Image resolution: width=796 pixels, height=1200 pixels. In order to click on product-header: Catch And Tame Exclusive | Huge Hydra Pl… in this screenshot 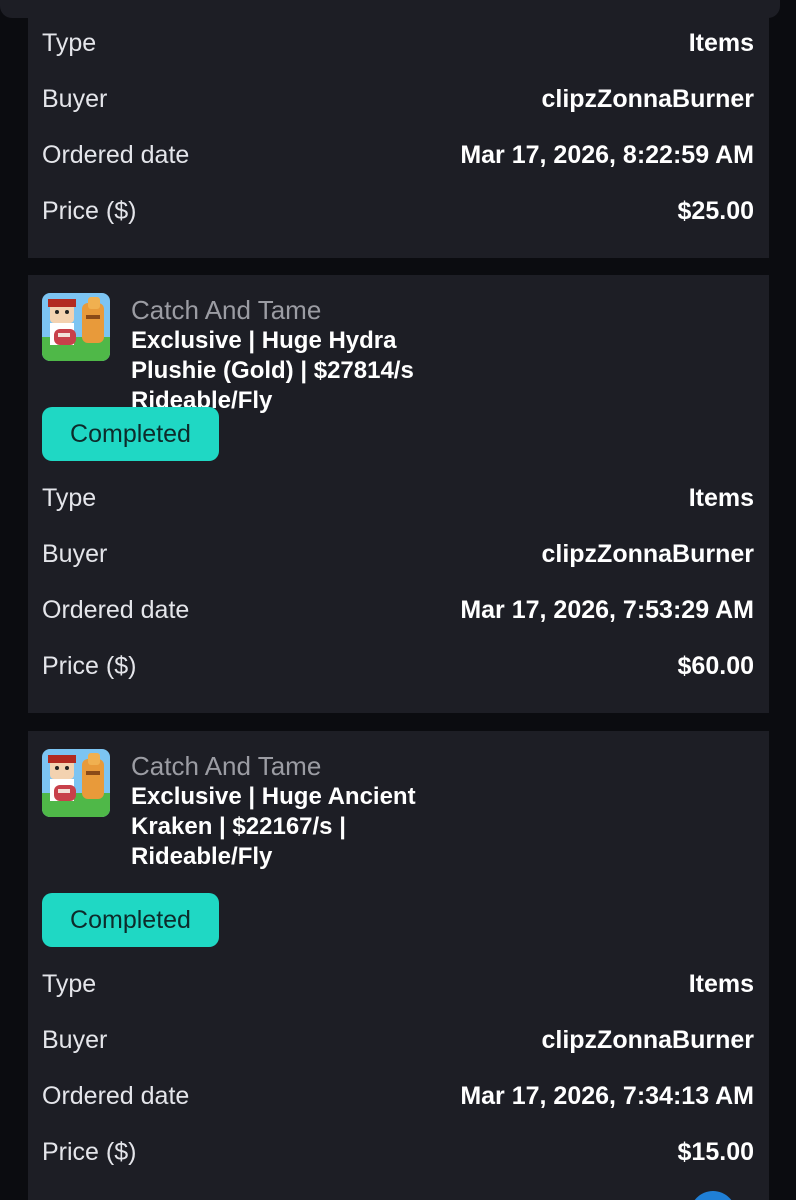, I will do `click(251, 354)`.